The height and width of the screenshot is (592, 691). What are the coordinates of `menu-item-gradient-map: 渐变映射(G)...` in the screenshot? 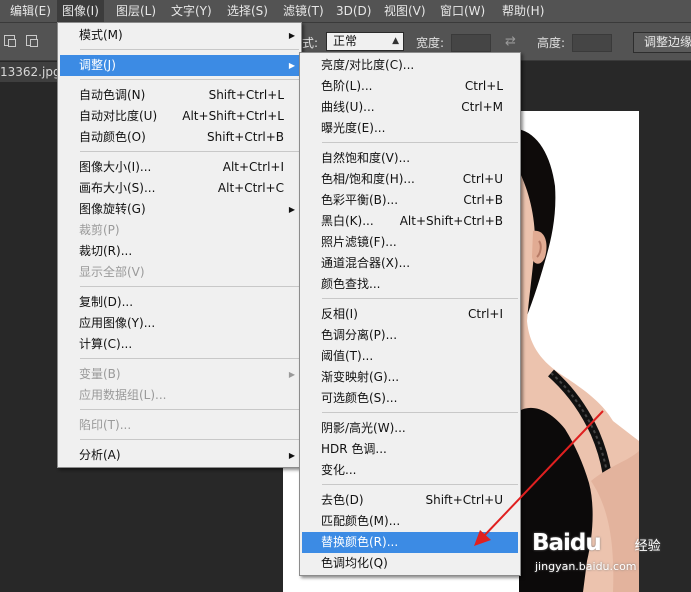 It's located at (410, 377).